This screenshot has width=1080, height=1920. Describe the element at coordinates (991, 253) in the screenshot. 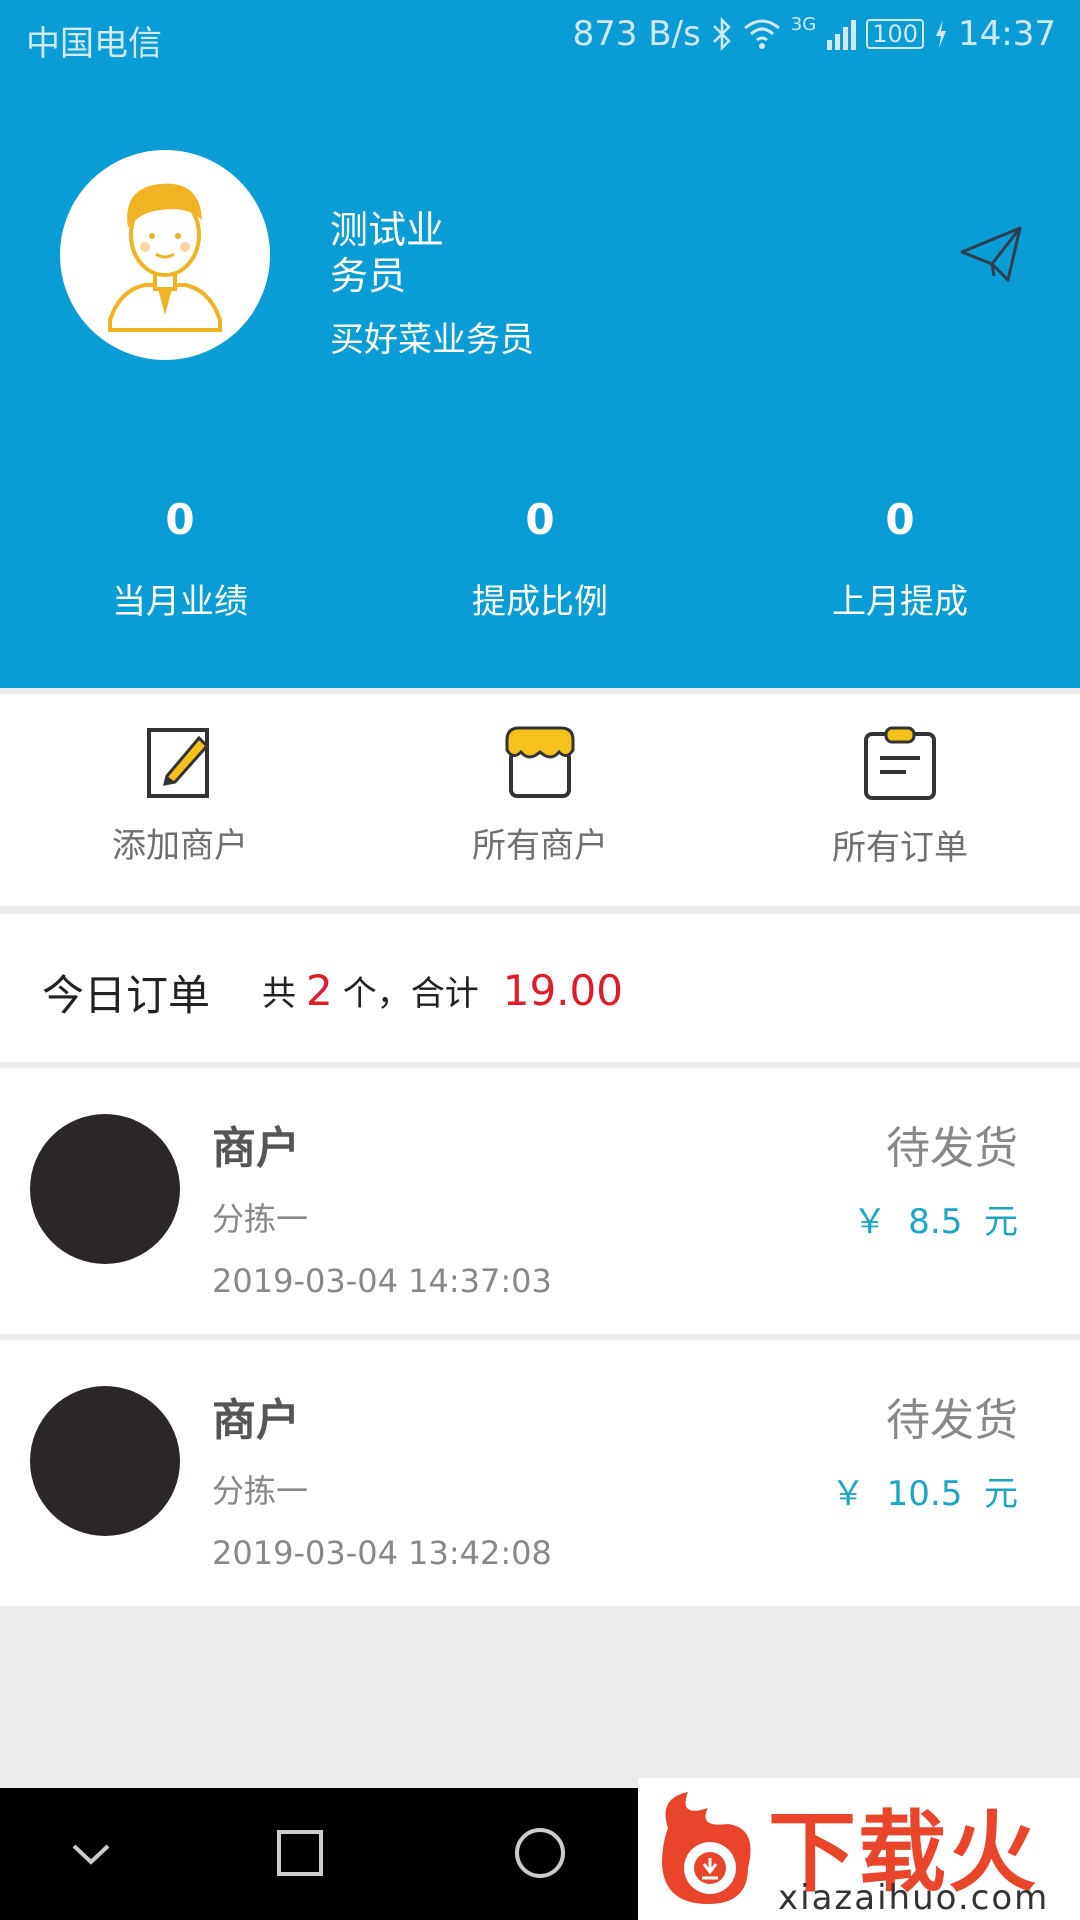

I see `send-icon` at that location.